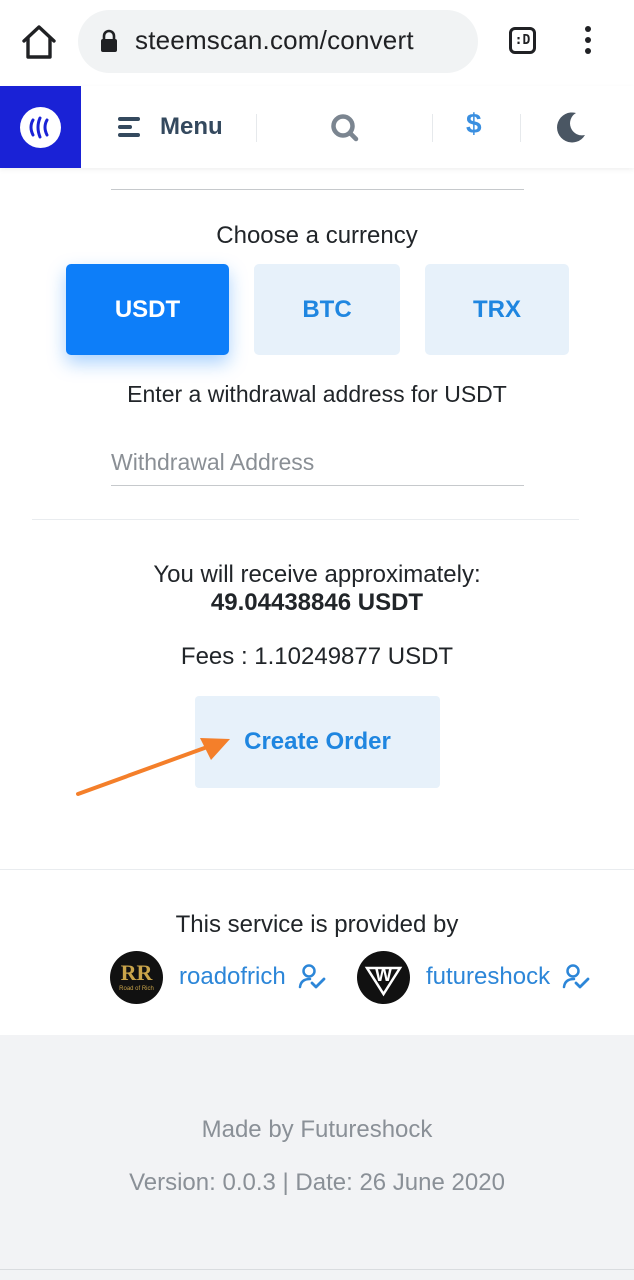 The image size is (634, 1280). I want to click on provider-roadofrich: RR Road of Rich roadofrich, so click(218, 977).